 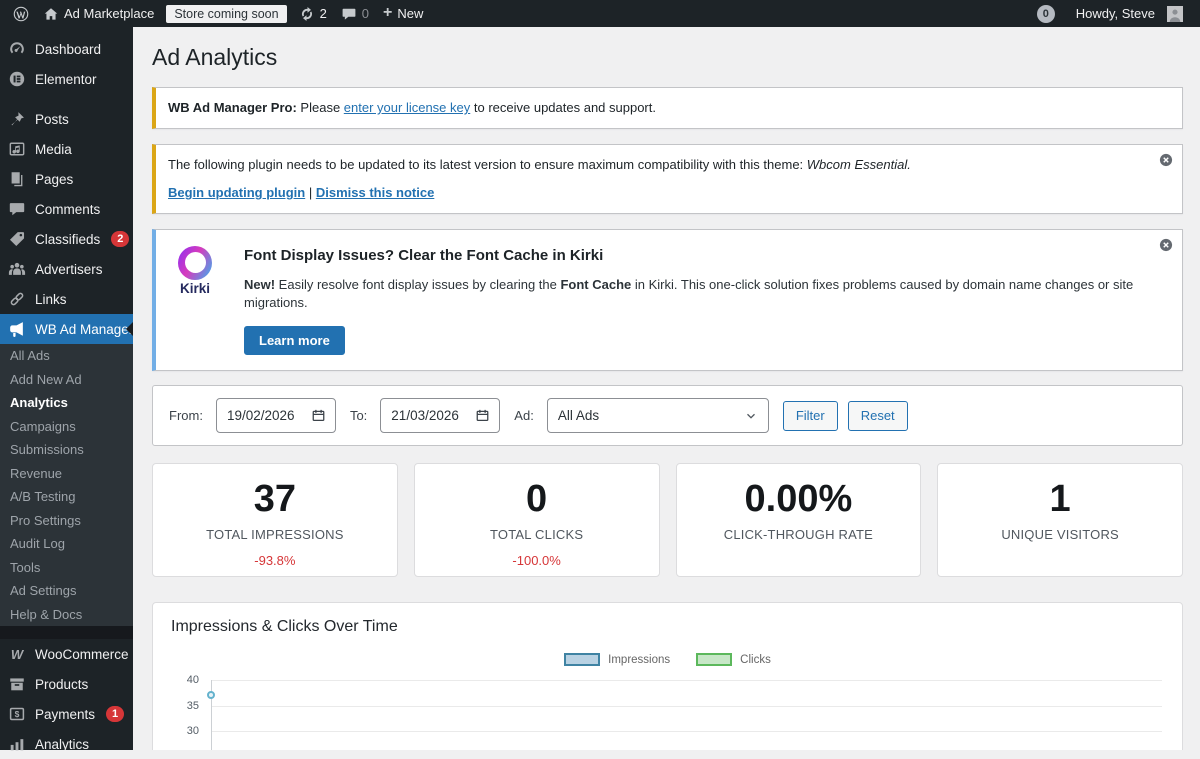 What do you see at coordinates (195, 262) in the screenshot?
I see `kirki-ring-icon` at bounding box center [195, 262].